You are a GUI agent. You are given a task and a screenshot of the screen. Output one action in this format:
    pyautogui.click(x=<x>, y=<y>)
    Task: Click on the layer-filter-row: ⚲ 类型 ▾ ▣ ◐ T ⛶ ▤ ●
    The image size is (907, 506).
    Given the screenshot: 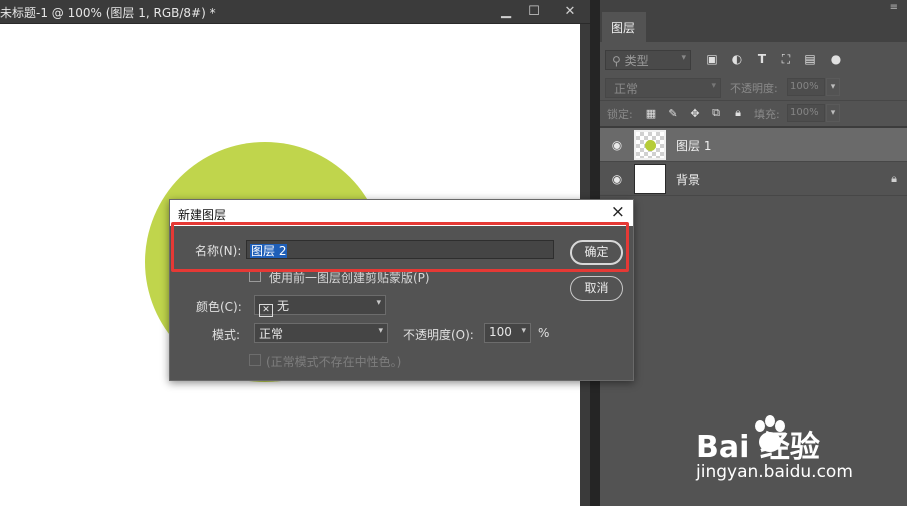 What is the action you would take?
    pyautogui.click(x=753, y=59)
    